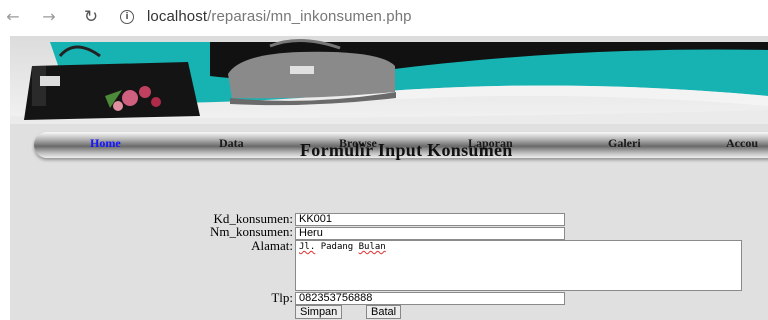  Describe the element at coordinates (272, 245) in the screenshot. I see `alamat-label: Alamat:` at that location.